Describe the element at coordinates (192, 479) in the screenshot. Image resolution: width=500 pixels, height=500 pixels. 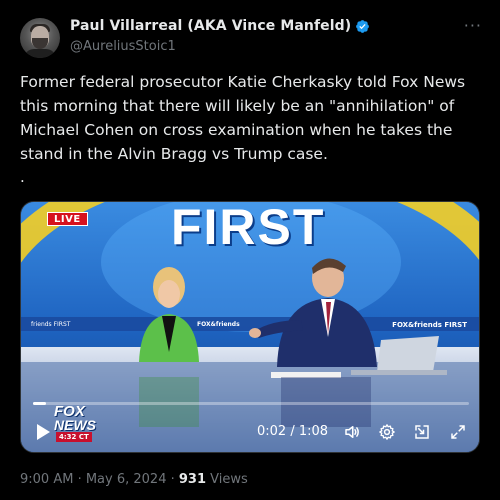
I see `views-count: 931` at that location.